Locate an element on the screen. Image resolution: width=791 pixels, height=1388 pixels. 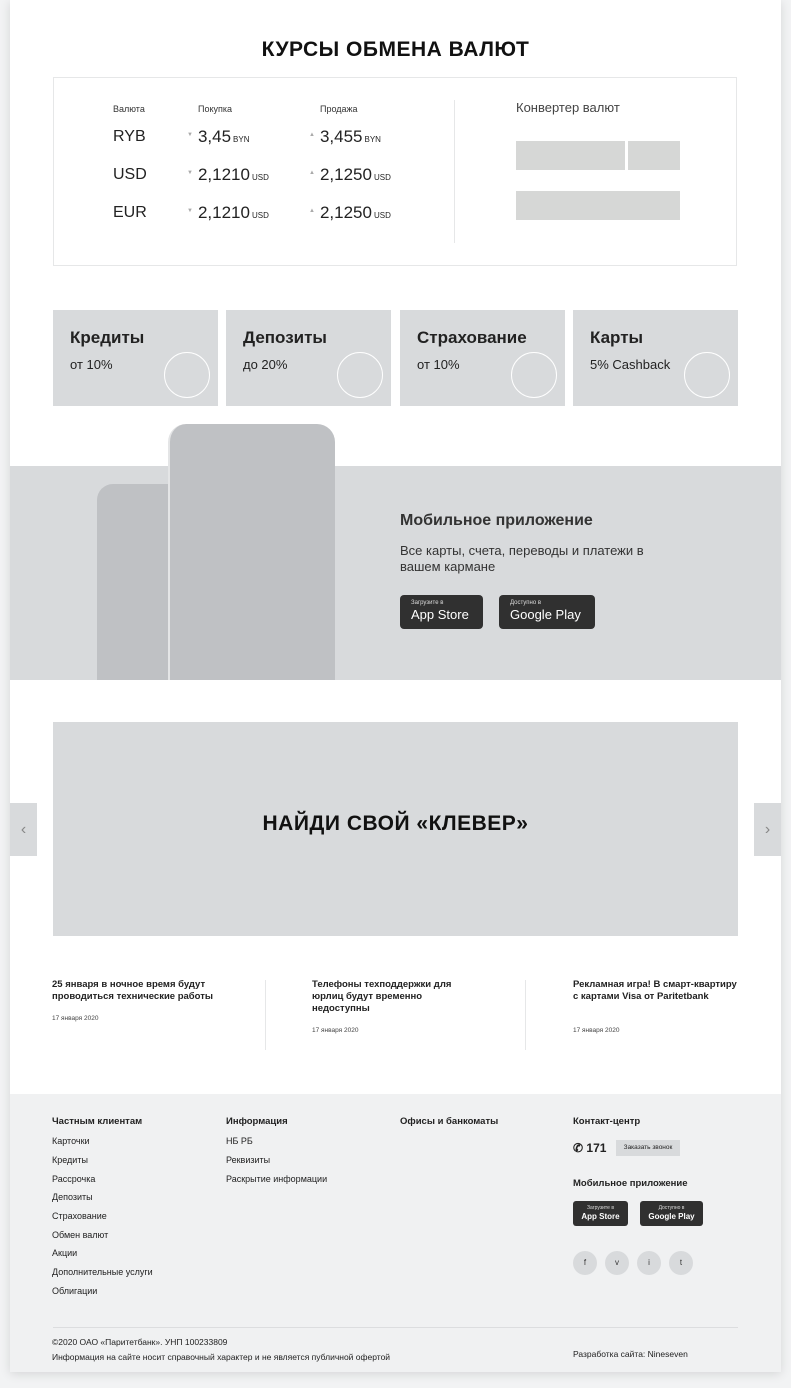
product-card-insurance: Страхование от 10% is located at coordinates (482, 358).